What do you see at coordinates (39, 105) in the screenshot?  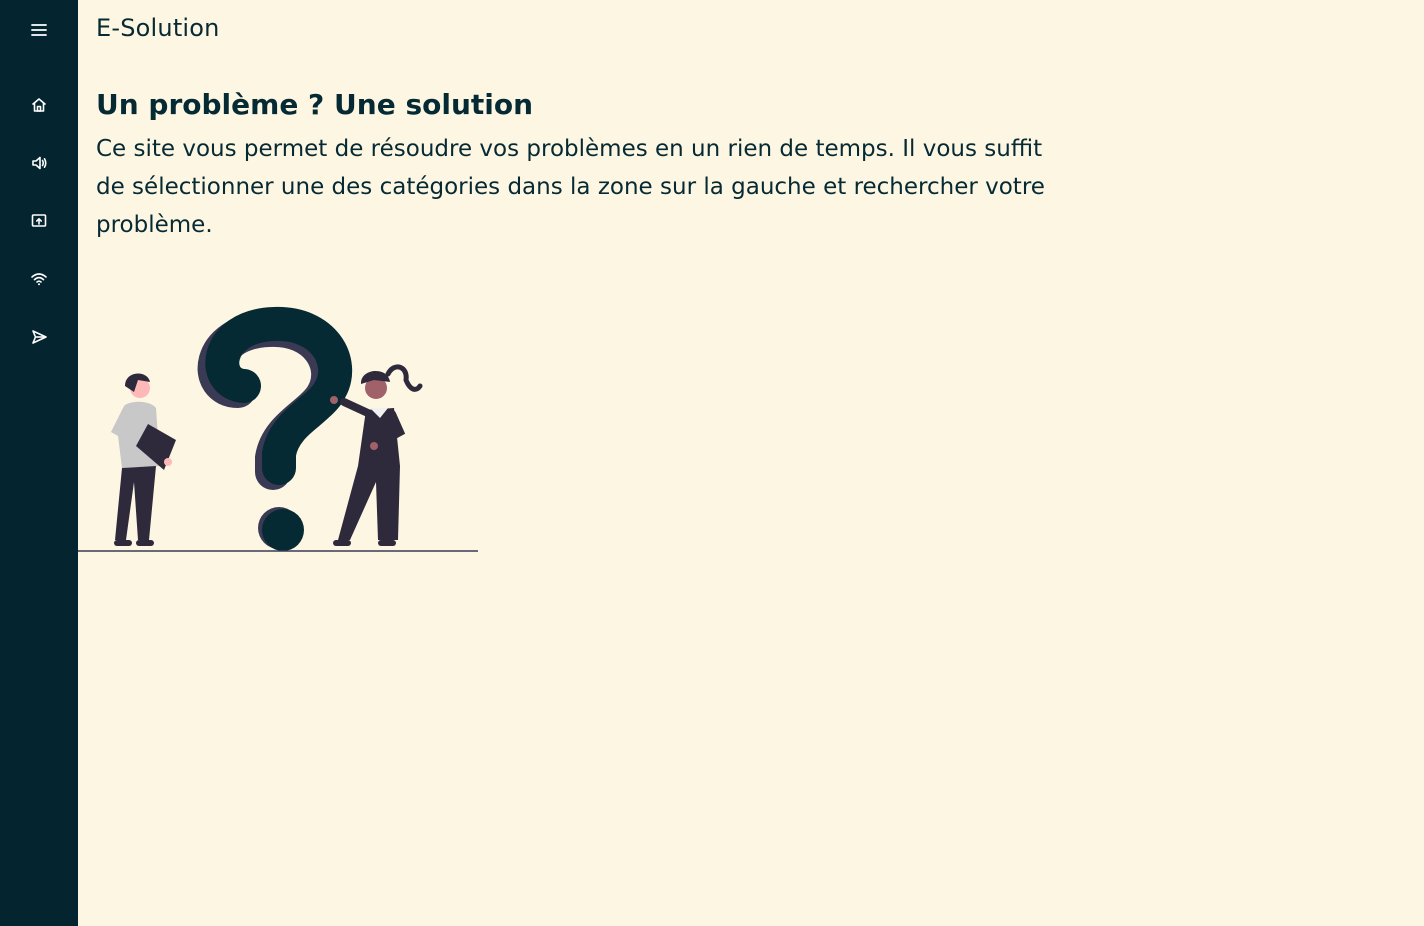 I see `home-icon` at bounding box center [39, 105].